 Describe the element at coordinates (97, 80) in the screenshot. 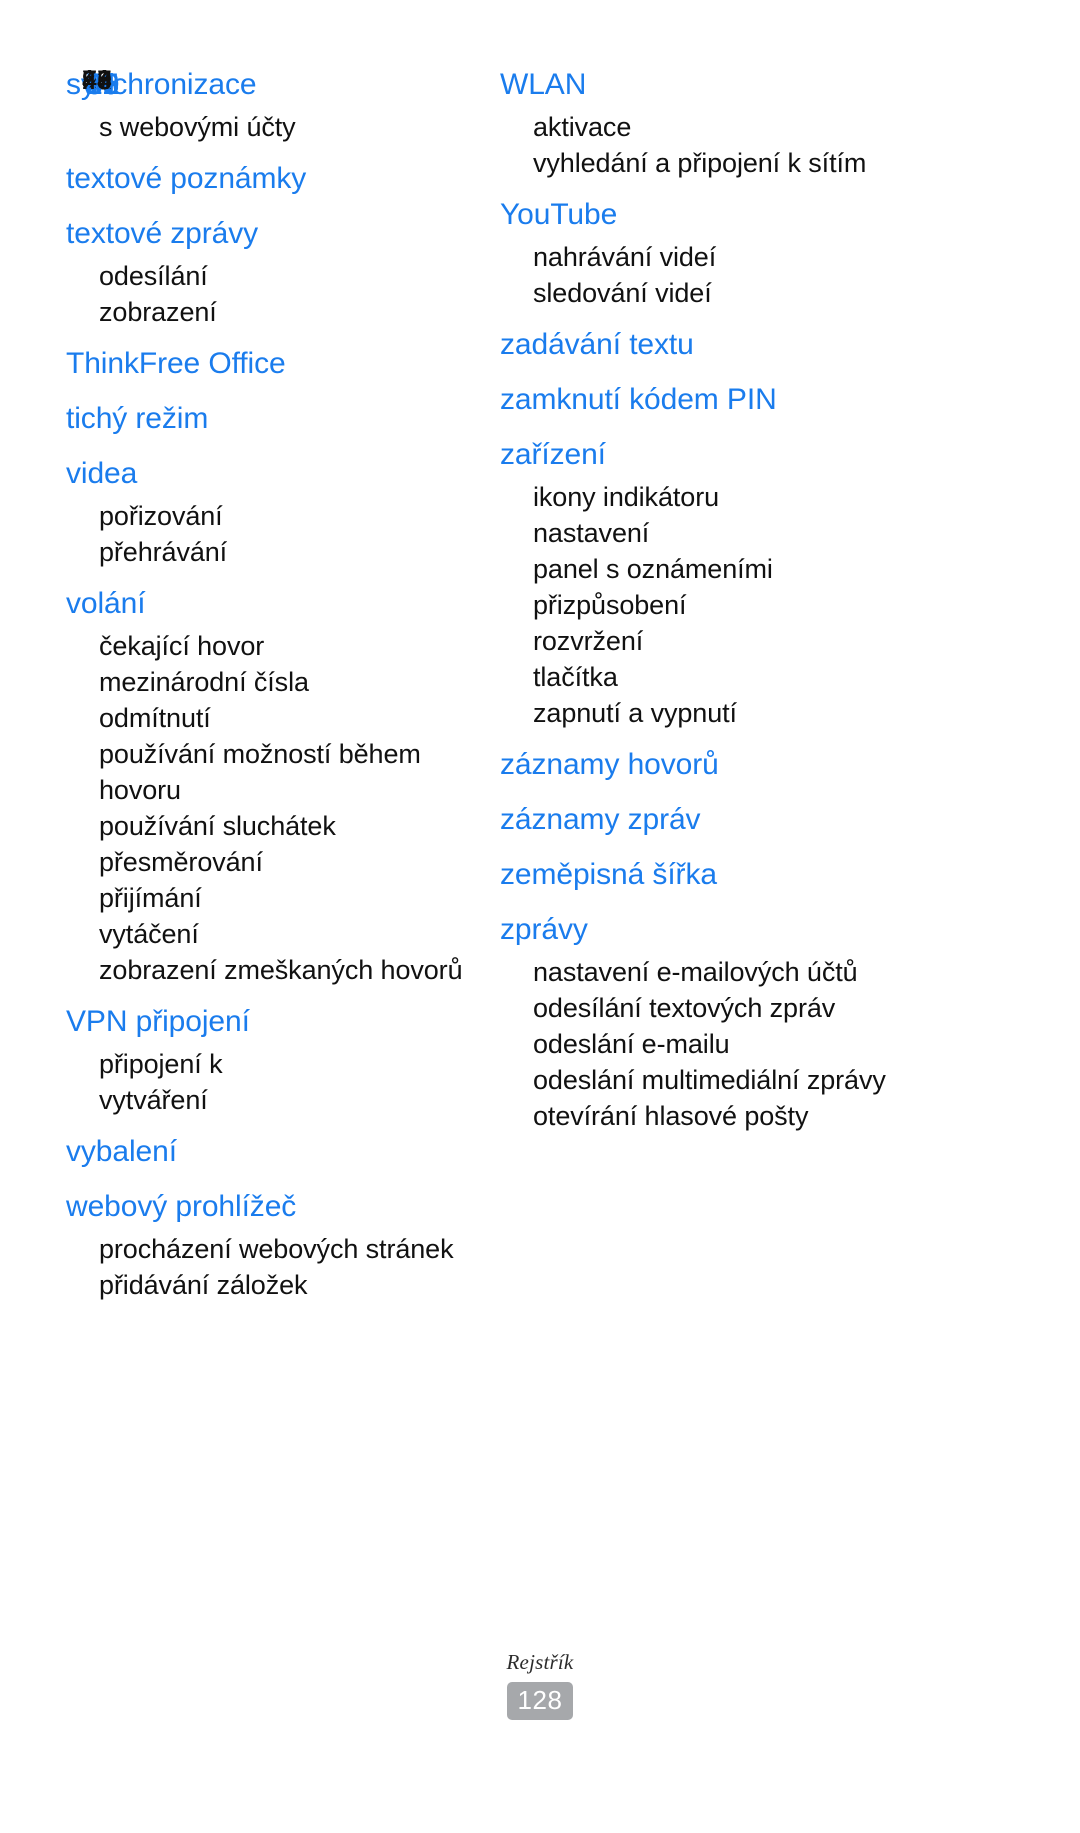

I see `index-sub-entry-page-number: 44` at that location.